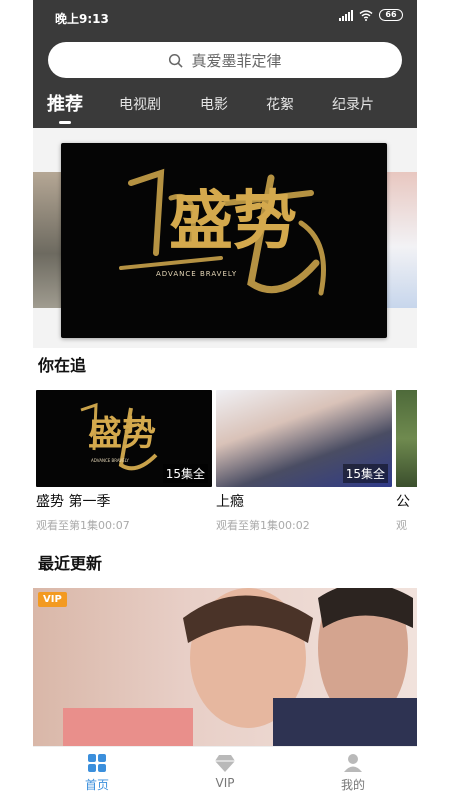 This screenshot has height=800, width=450. I want to click on nav-profile: 我的, so click(353, 773).